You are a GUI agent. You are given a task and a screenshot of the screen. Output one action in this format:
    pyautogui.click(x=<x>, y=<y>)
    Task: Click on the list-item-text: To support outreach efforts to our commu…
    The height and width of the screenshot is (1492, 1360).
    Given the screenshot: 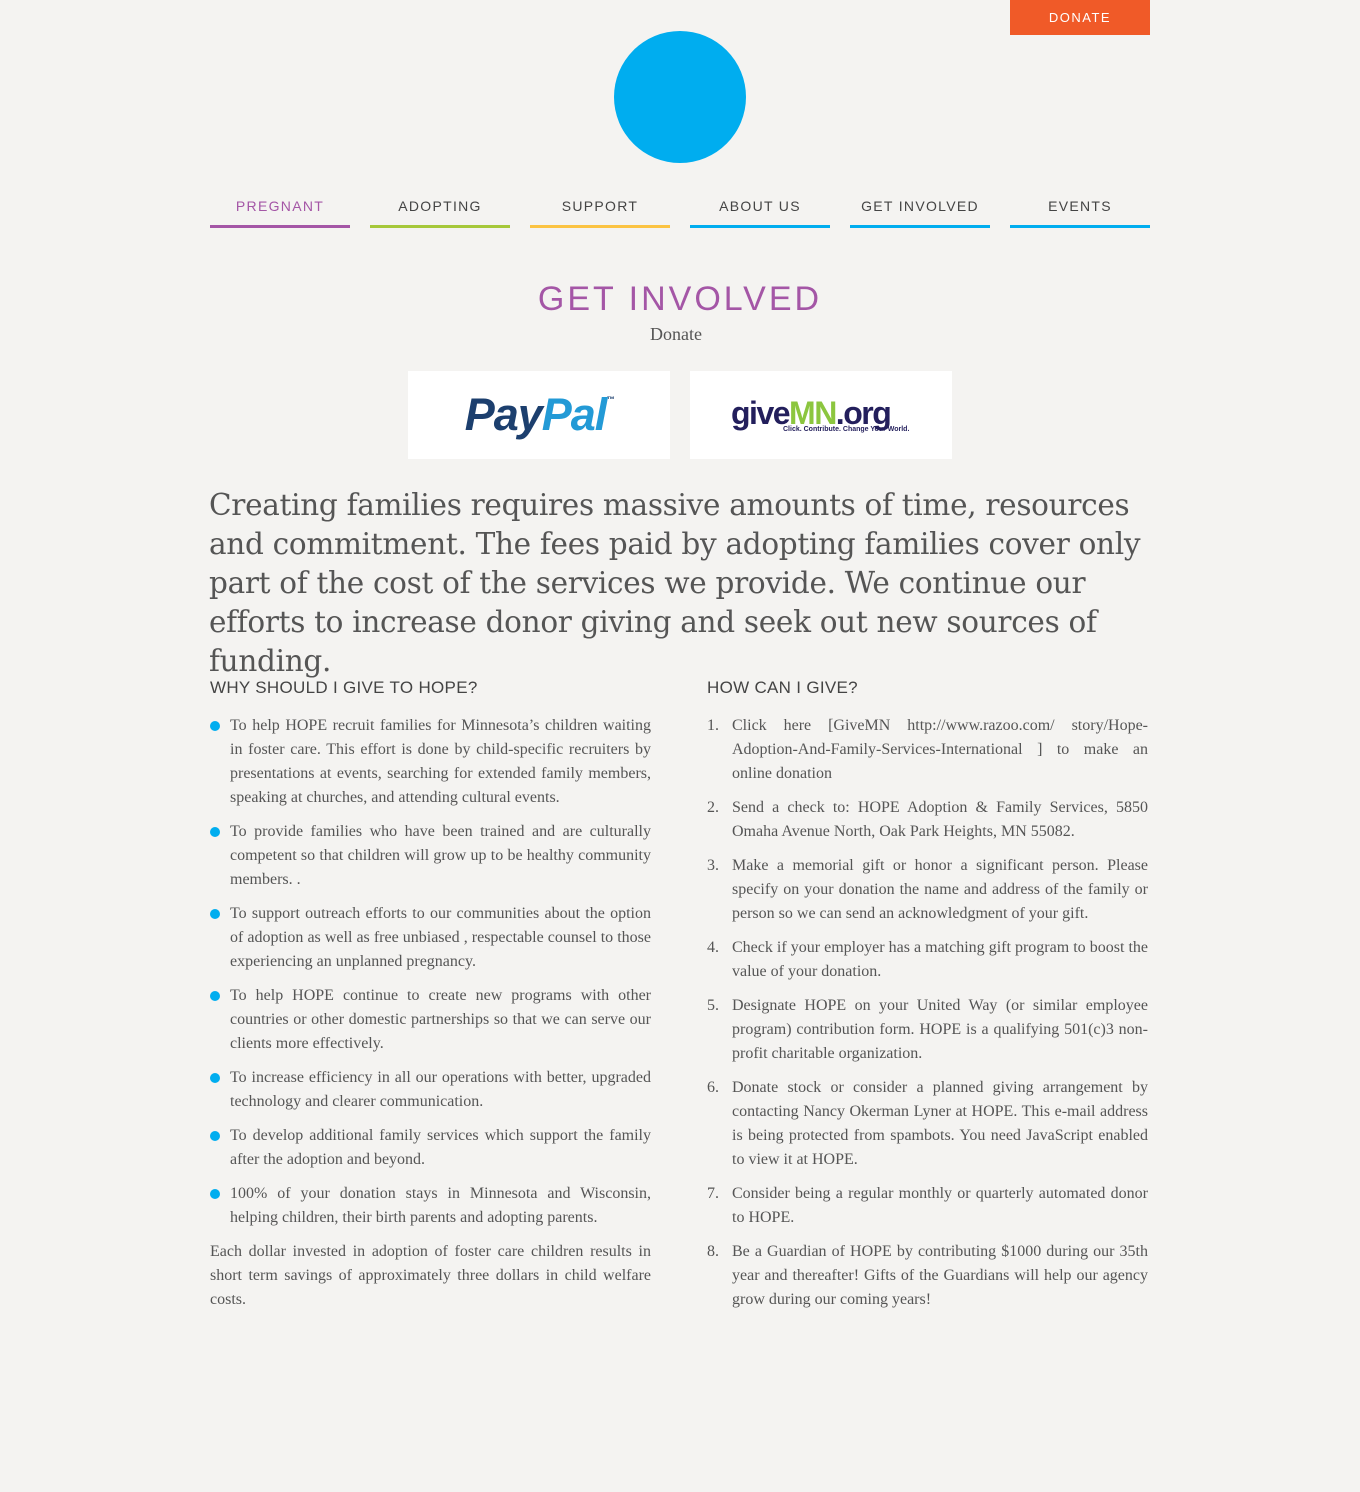 What is the action you would take?
    pyautogui.click(x=440, y=937)
    